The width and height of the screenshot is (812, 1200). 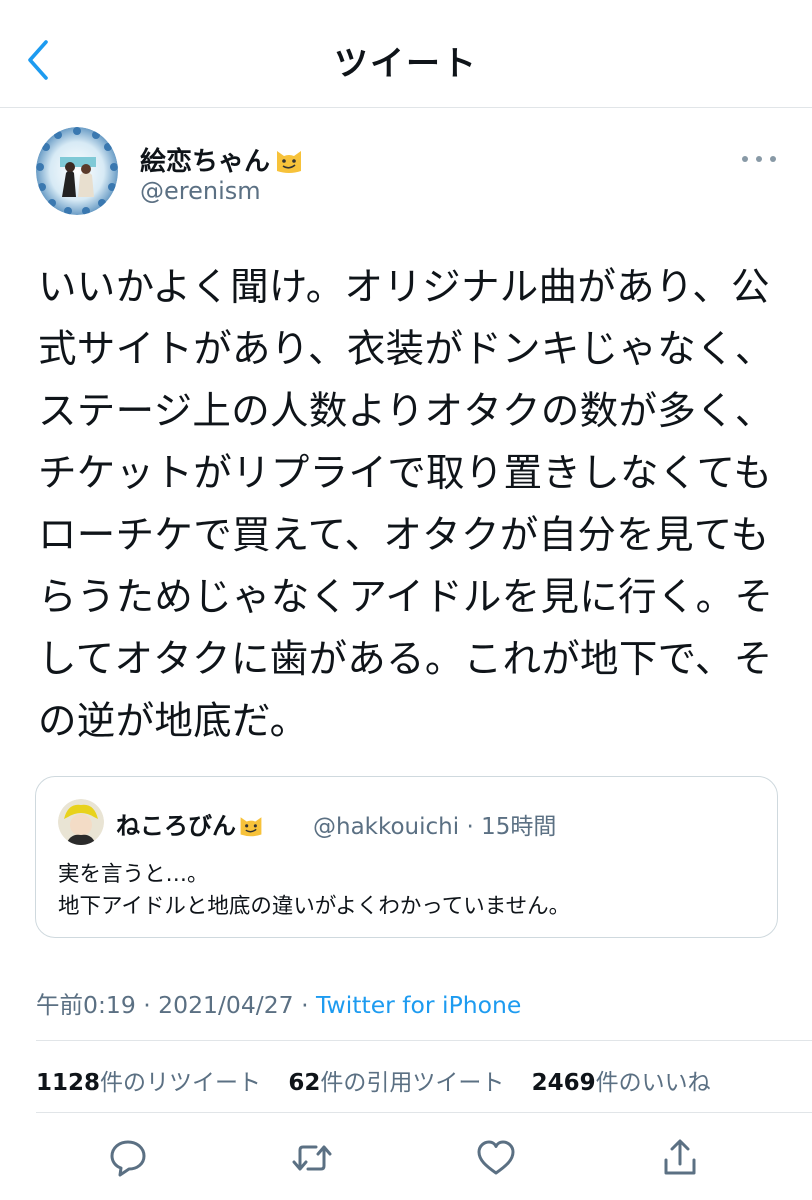 What do you see at coordinates (653, 1083) in the screenshot?
I see `like-count-label: 件のいいね` at bounding box center [653, 1083].